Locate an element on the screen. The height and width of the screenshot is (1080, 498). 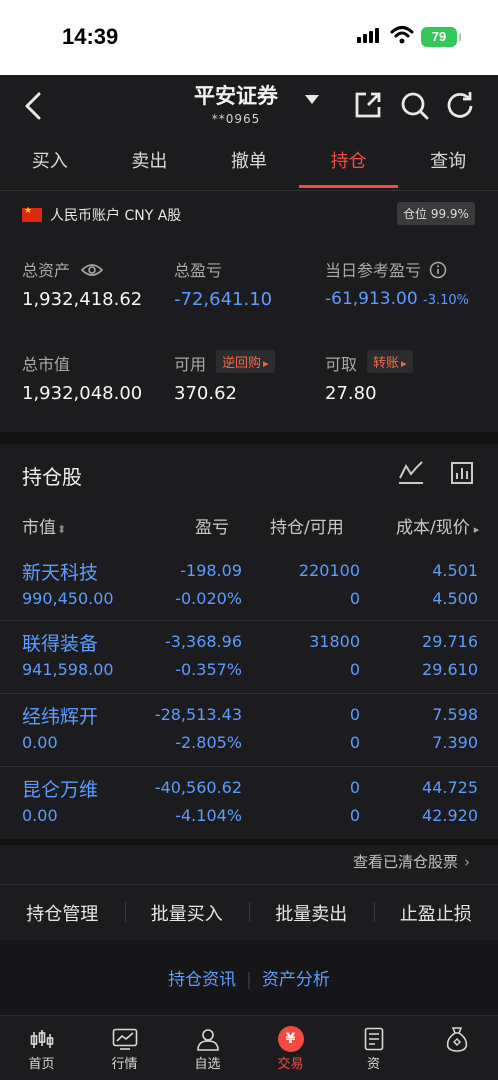
column-cost-price-text: 成本/现价 is located at coordinates (433, 528).